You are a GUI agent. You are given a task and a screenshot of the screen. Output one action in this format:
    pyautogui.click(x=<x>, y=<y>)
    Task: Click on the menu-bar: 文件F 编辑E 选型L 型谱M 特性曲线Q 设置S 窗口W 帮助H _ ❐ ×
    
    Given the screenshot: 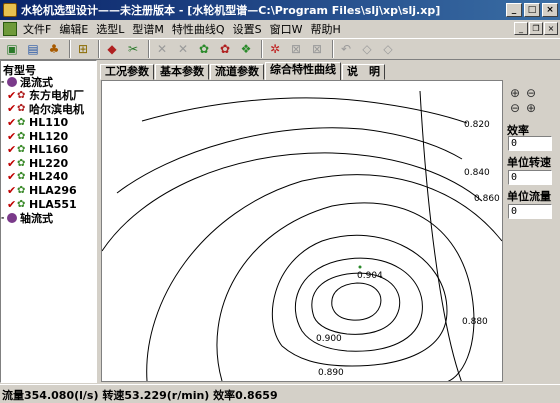 What is the action you would take?
    pyautogui.click(x=280, y=29)
    